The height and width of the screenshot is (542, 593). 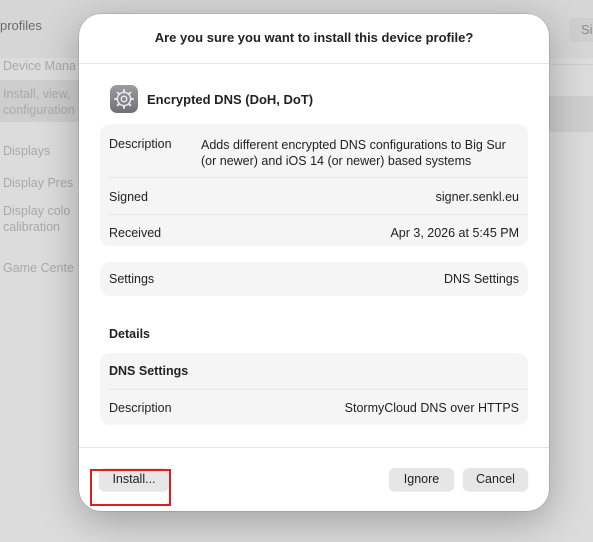 What do you see at coordinates (128, 197) in the screenshot?
I see `signed-label: Signed` at bounding box center [128, 197].